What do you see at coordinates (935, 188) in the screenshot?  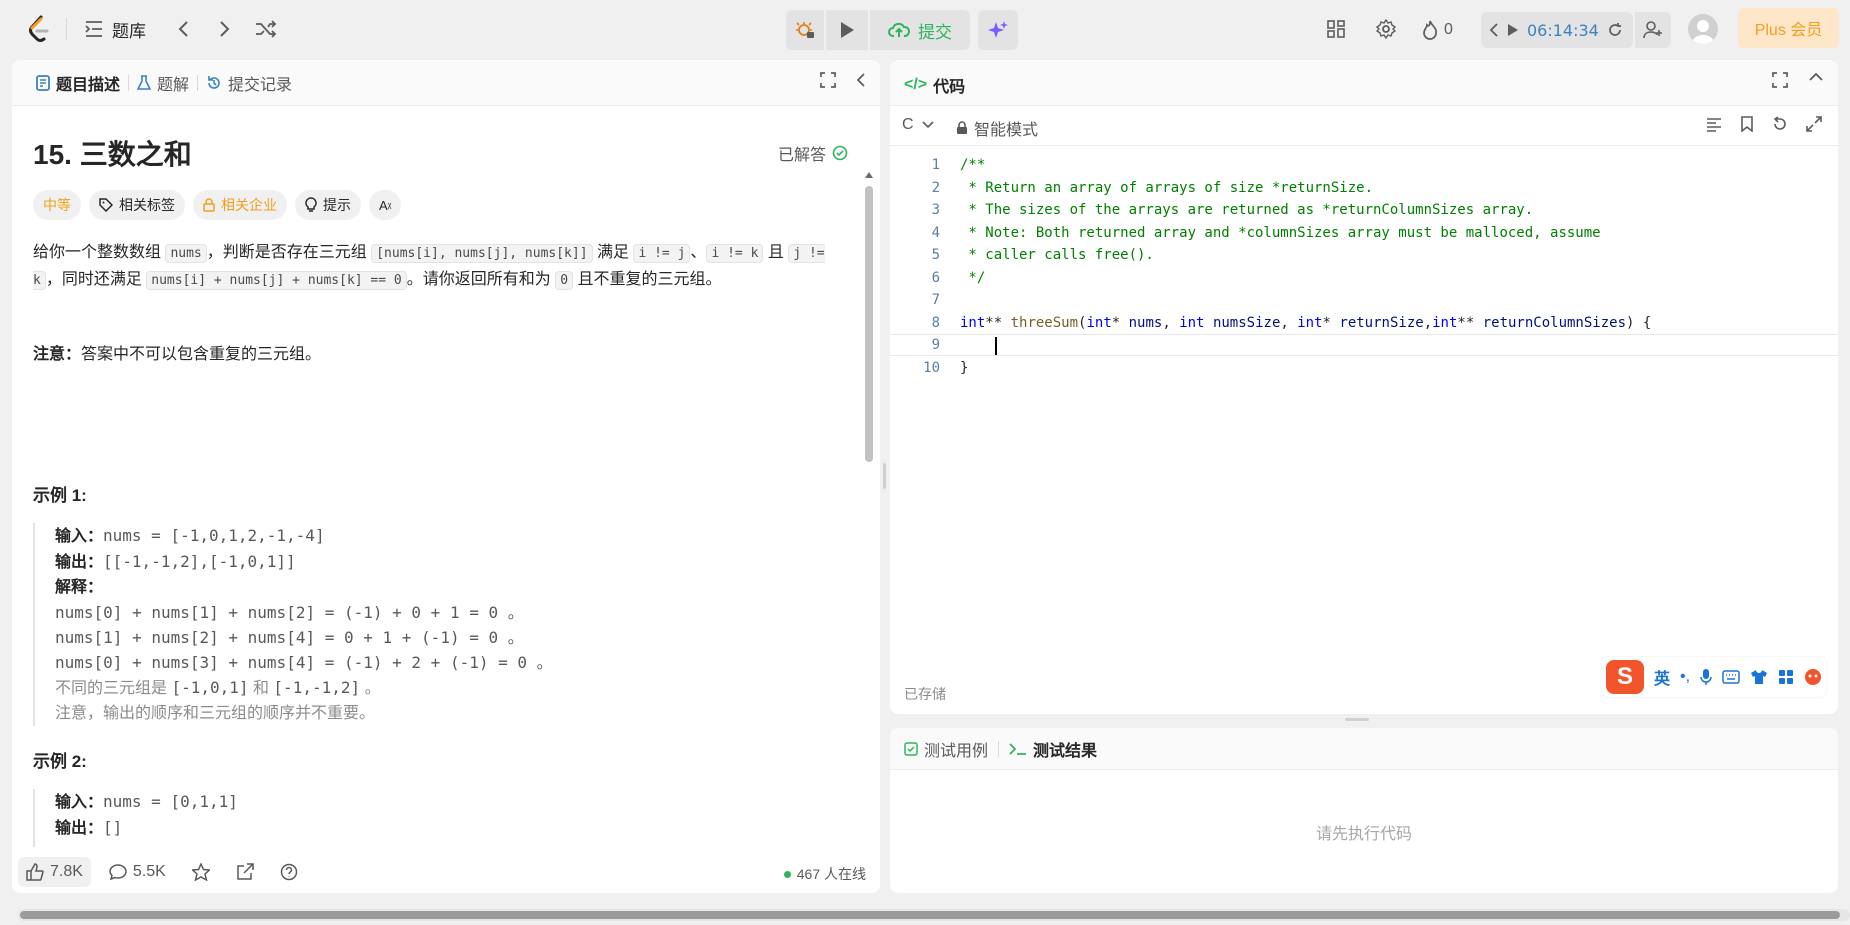 I see `line-number: 2` at bounding box center [935, 188].